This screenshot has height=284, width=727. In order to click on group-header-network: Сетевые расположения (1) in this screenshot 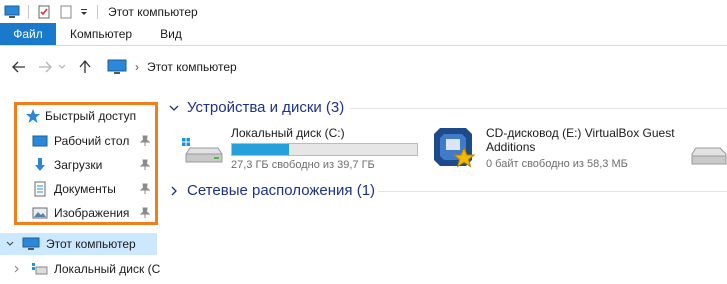, I will do `click(271, 190)`.